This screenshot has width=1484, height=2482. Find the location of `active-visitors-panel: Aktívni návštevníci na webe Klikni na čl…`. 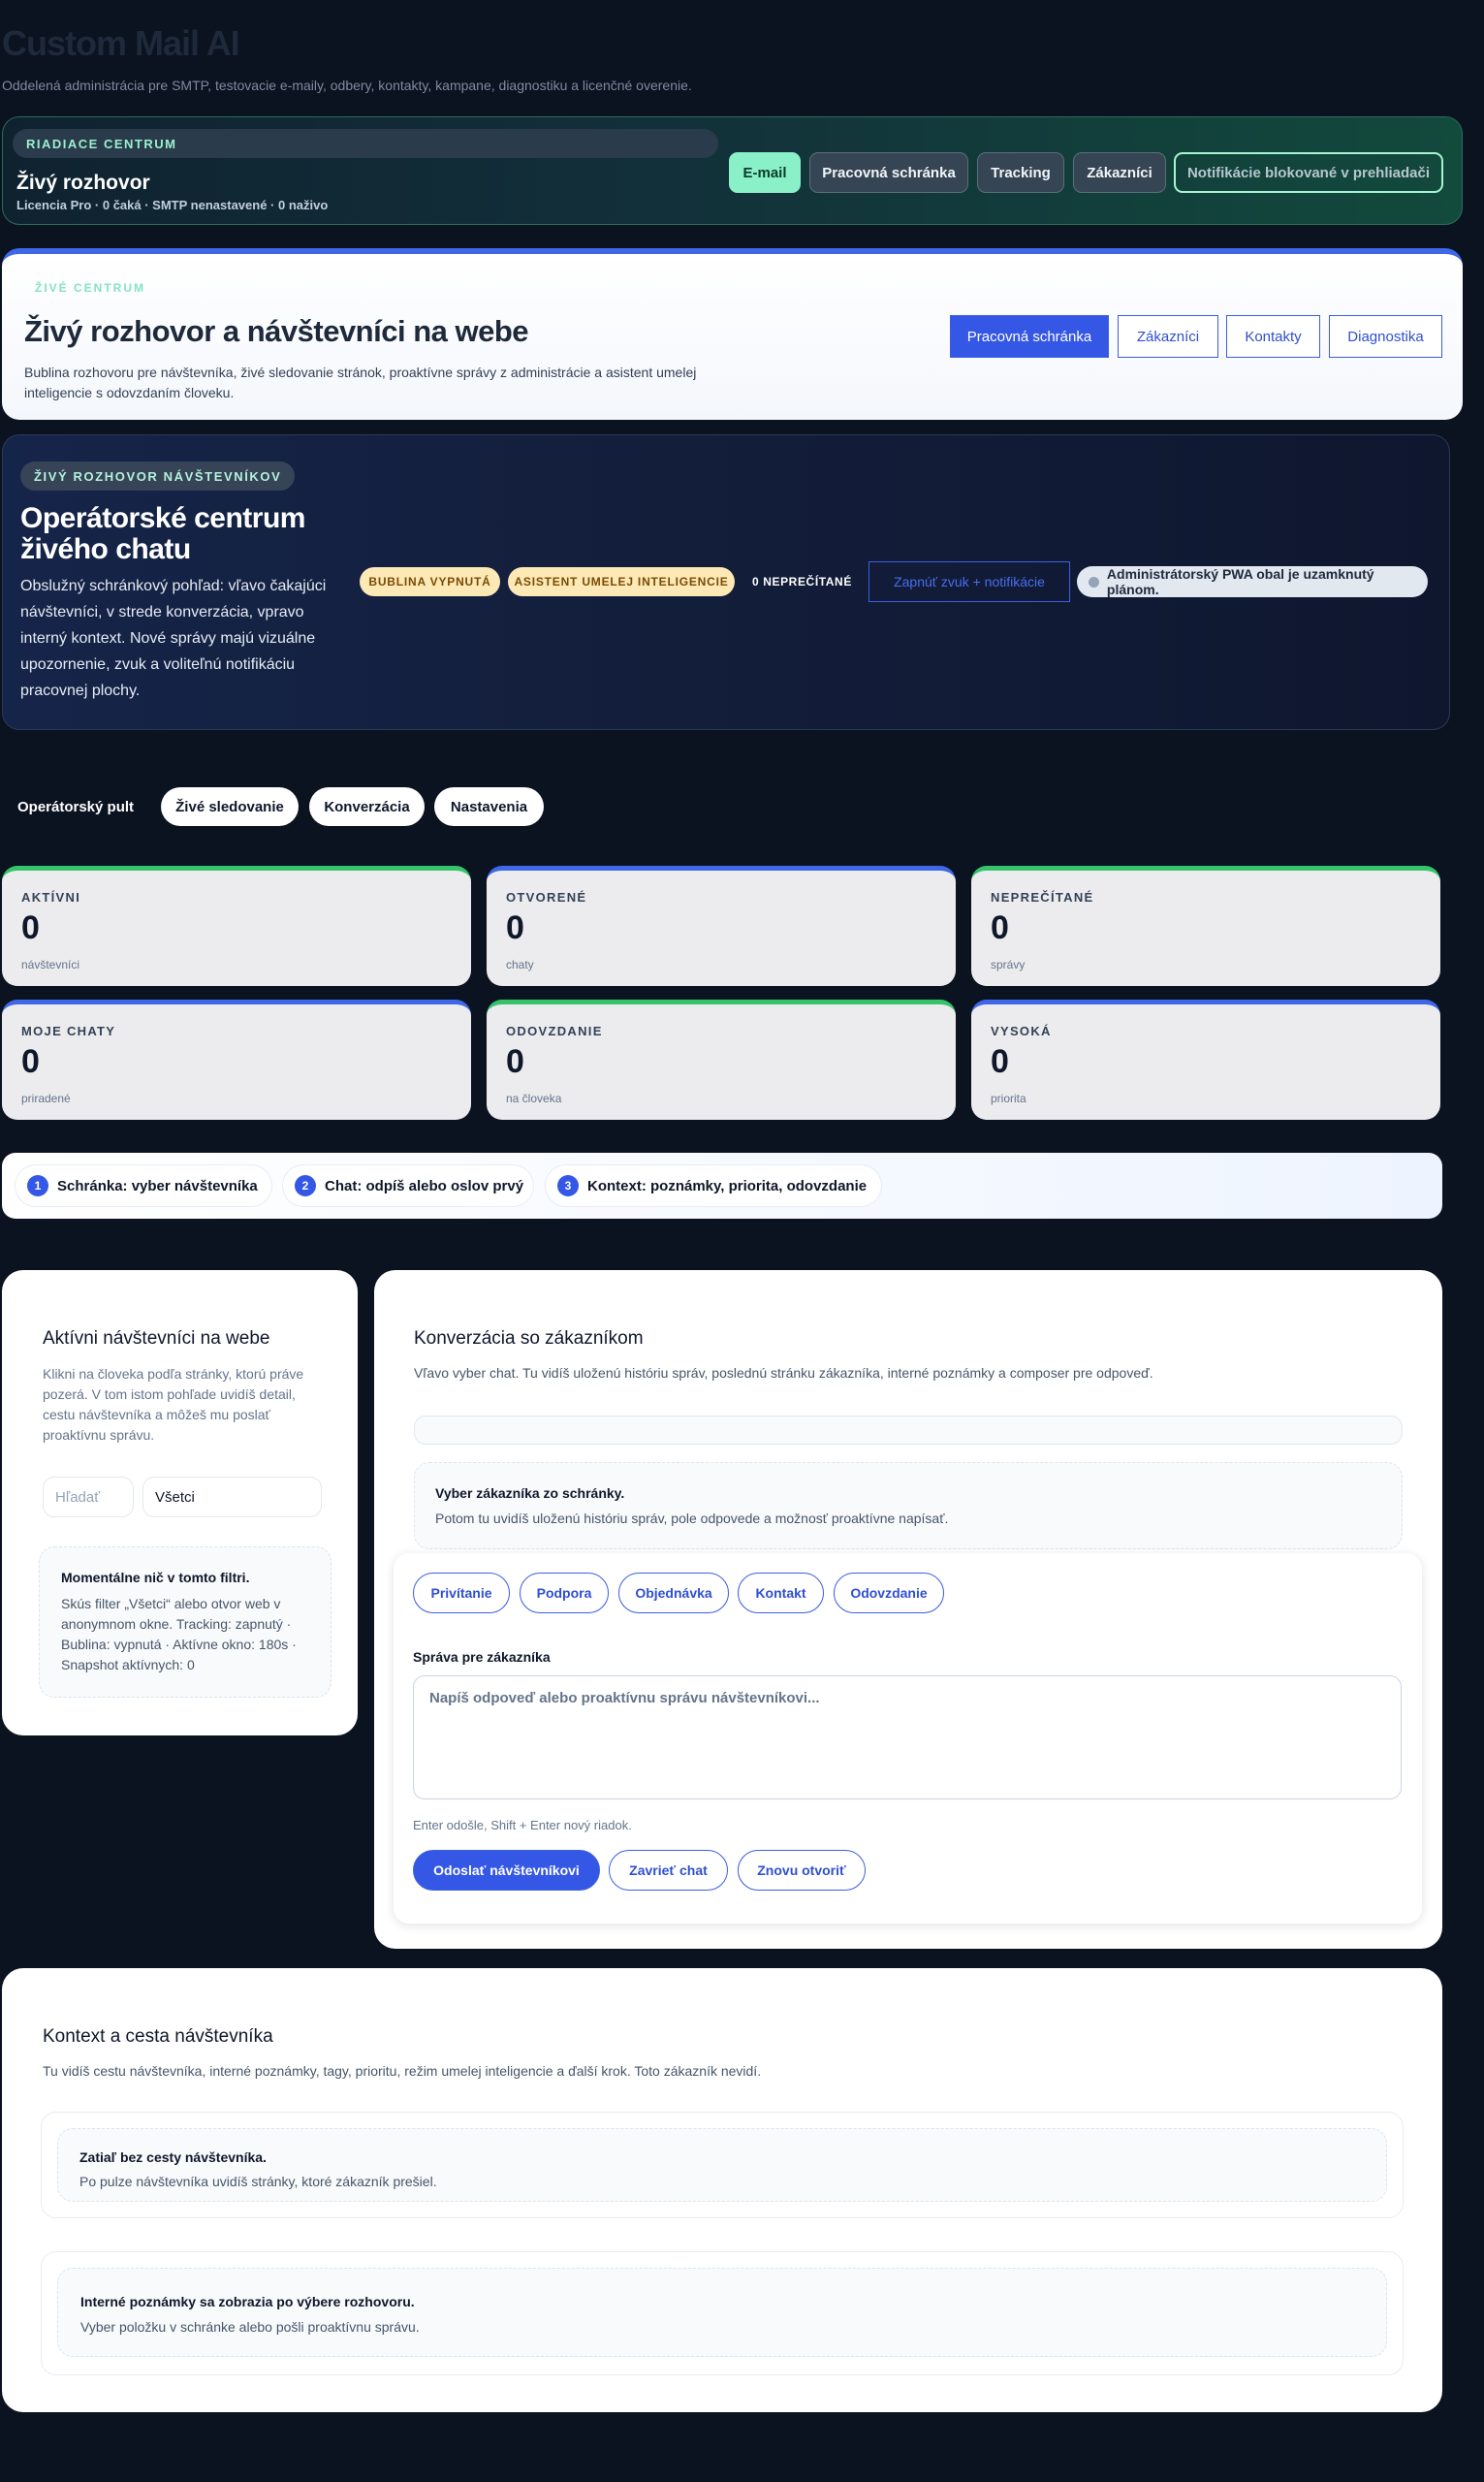

active-visitors-panel: Aktívni návštevníci na webe Klikni na čl… is located at coordinates (180, 1502).